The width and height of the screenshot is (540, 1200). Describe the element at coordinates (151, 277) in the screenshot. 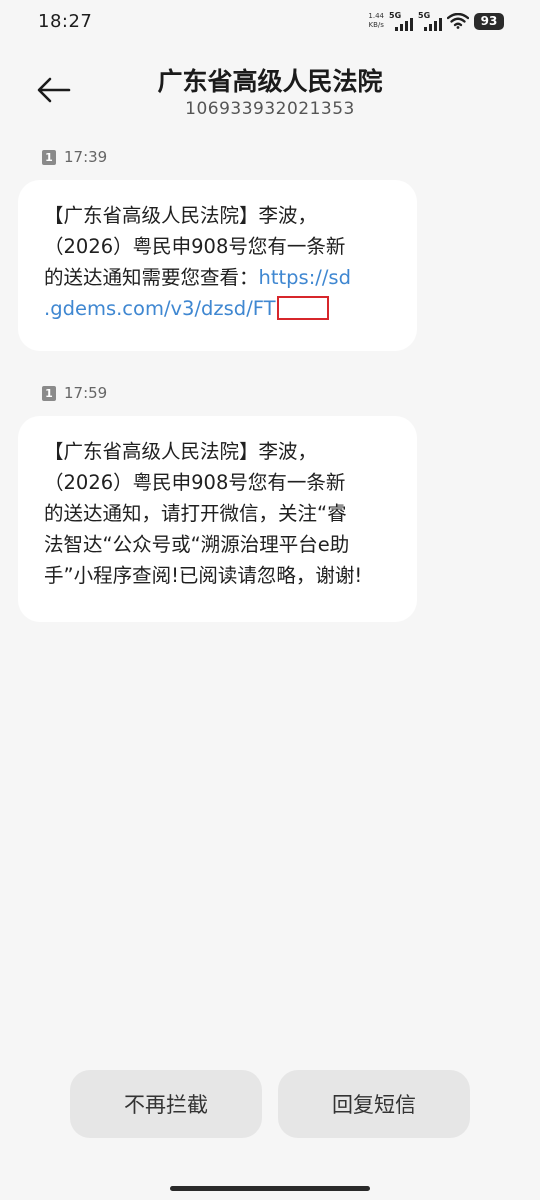

I see `message-text-segment: 的送达通知需要您查看：` at that location.